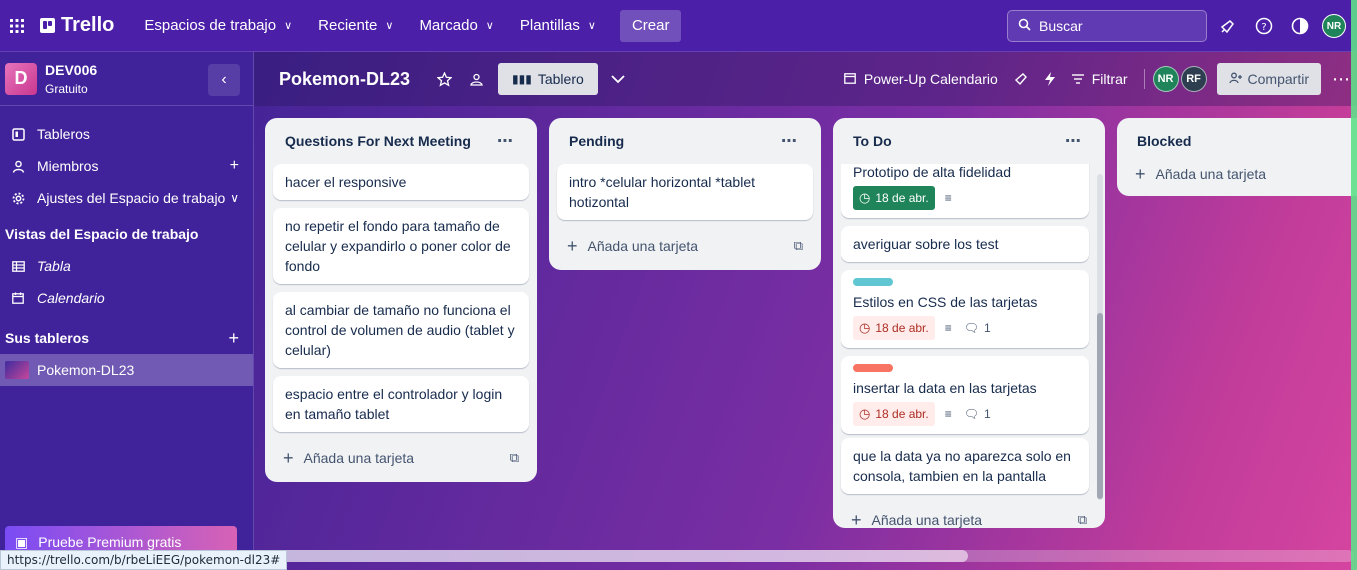 The height and width of the screenshot is (570, 1357). I want to click on menu-starred: Marcado ∨, so click(456, 26).